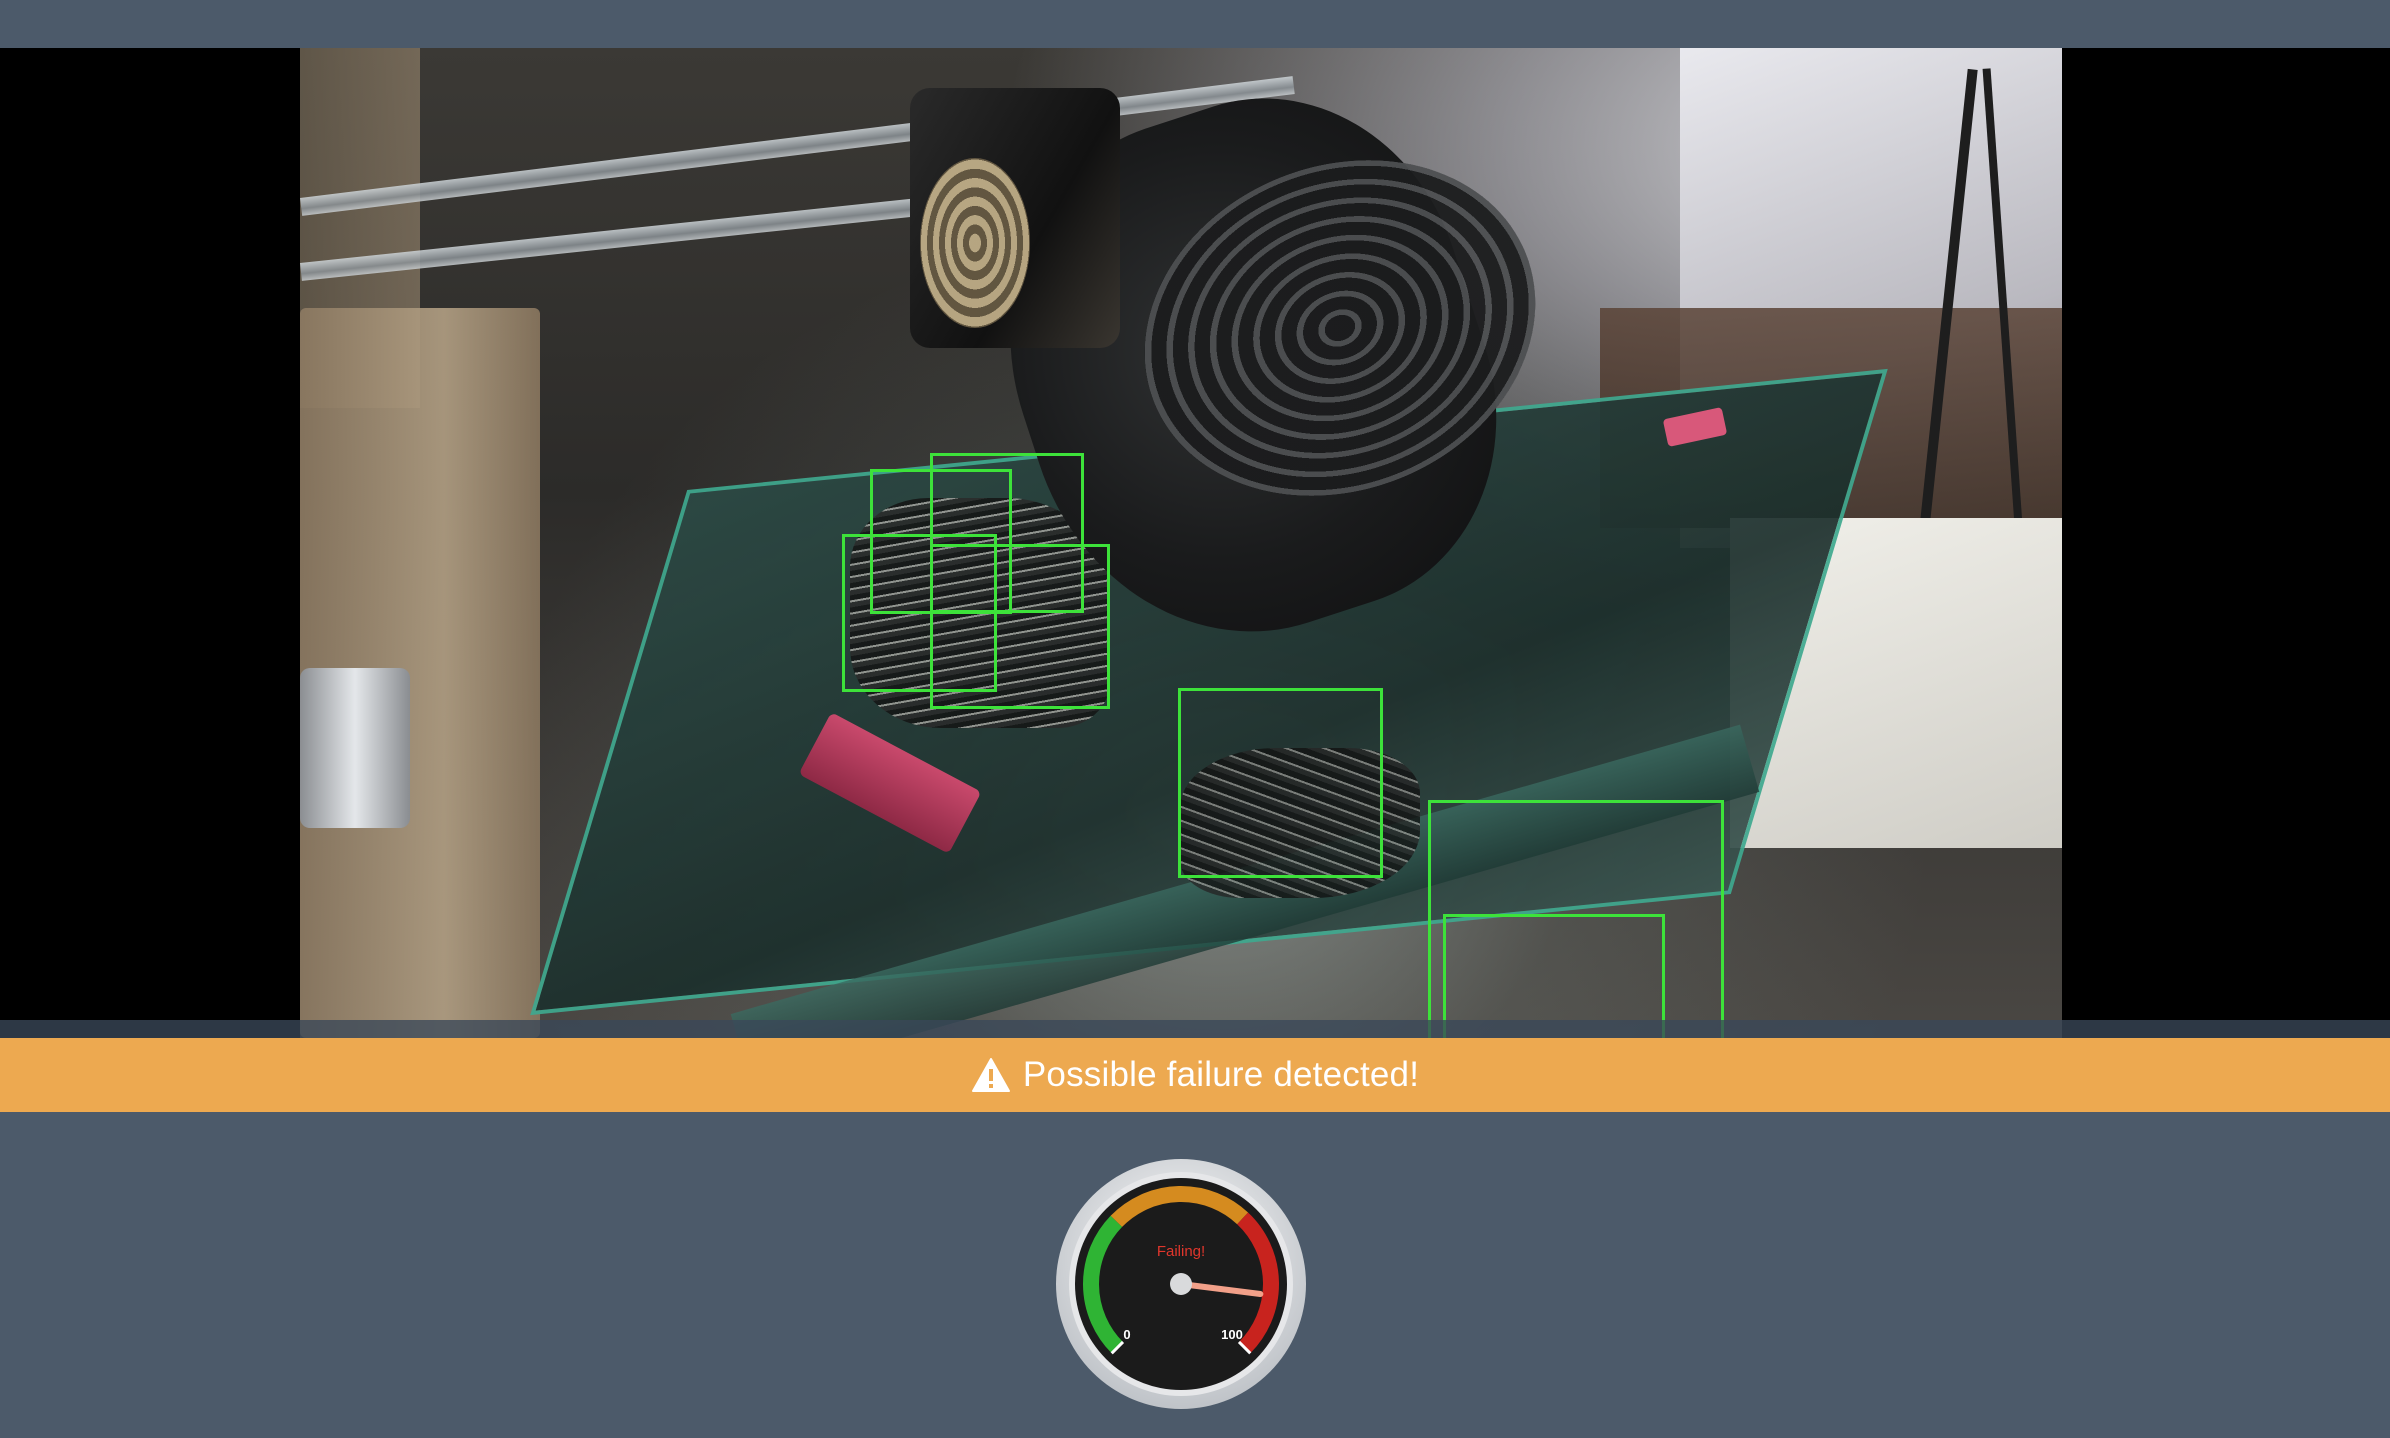 This screenshot has height=1438, width=2390. I want to click on failure-gauge: Failing! 0 100, so click(1181, 1284).